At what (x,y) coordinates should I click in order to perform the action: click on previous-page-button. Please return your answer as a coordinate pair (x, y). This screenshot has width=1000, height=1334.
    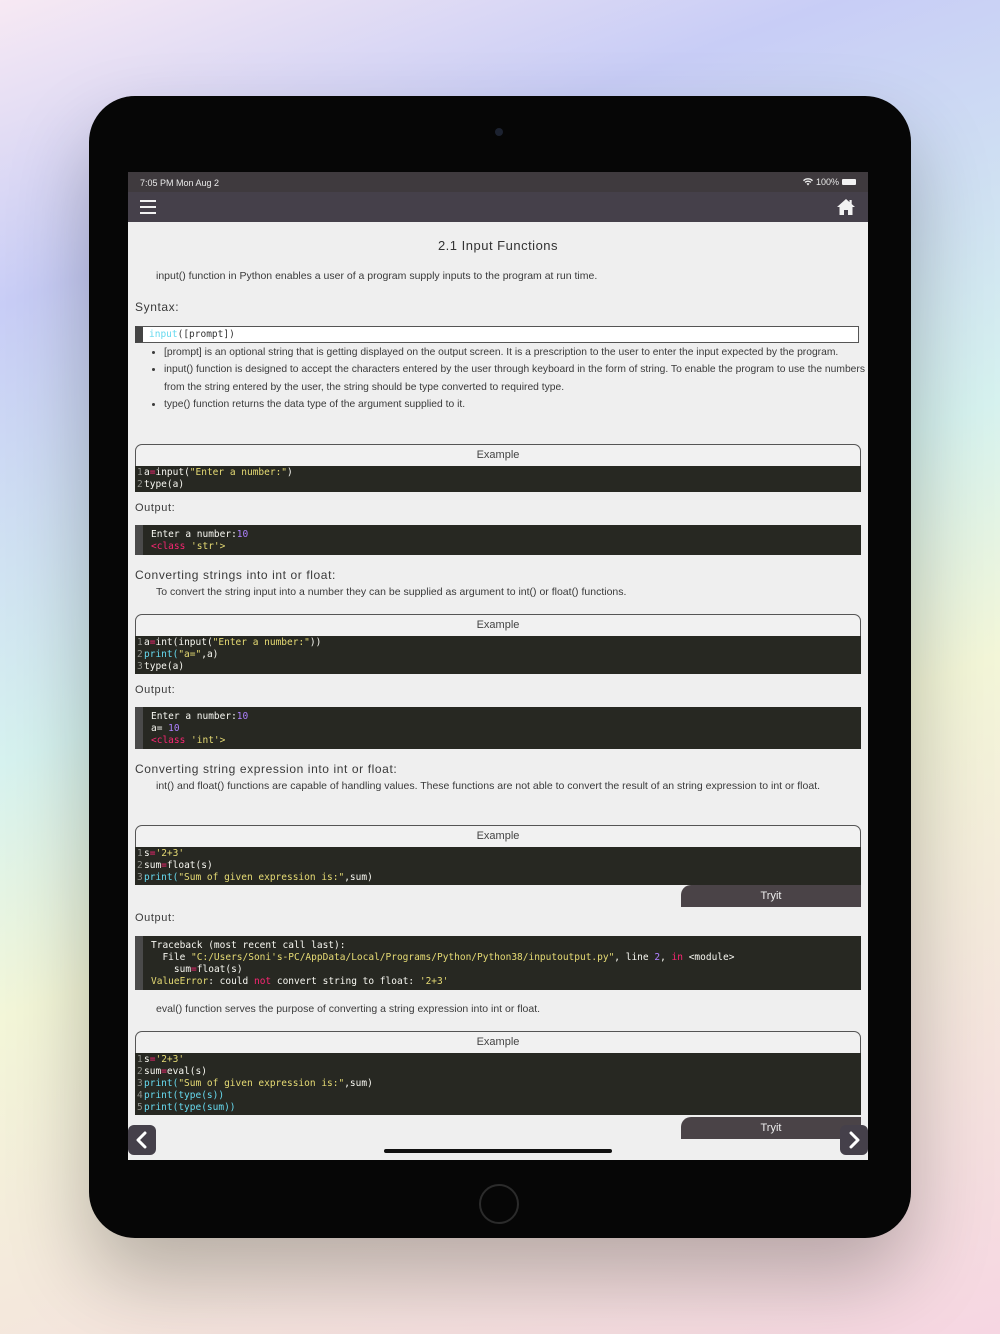
    Looking at the image, I should click on (142, 1140).